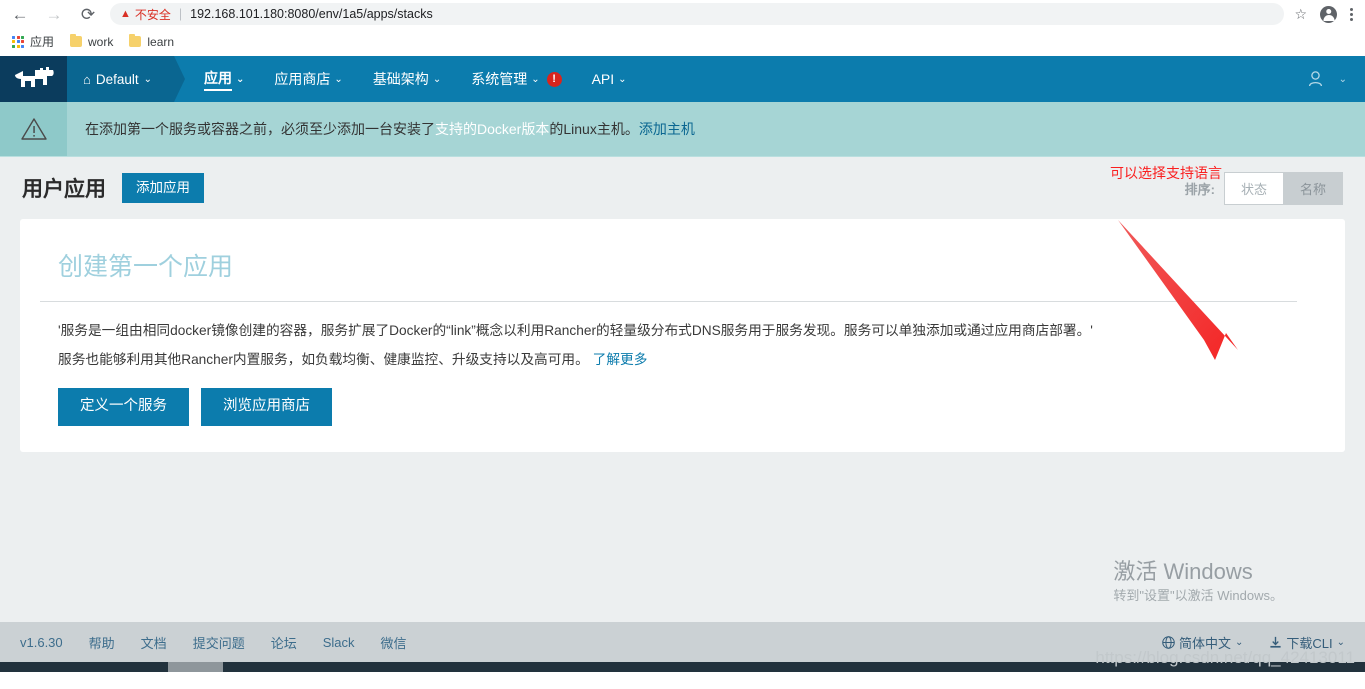  What do you see at coordinates (302, 79) in the screenshot?
I see `nav-item-label: 应用商店` at bounding box center [302, 79].